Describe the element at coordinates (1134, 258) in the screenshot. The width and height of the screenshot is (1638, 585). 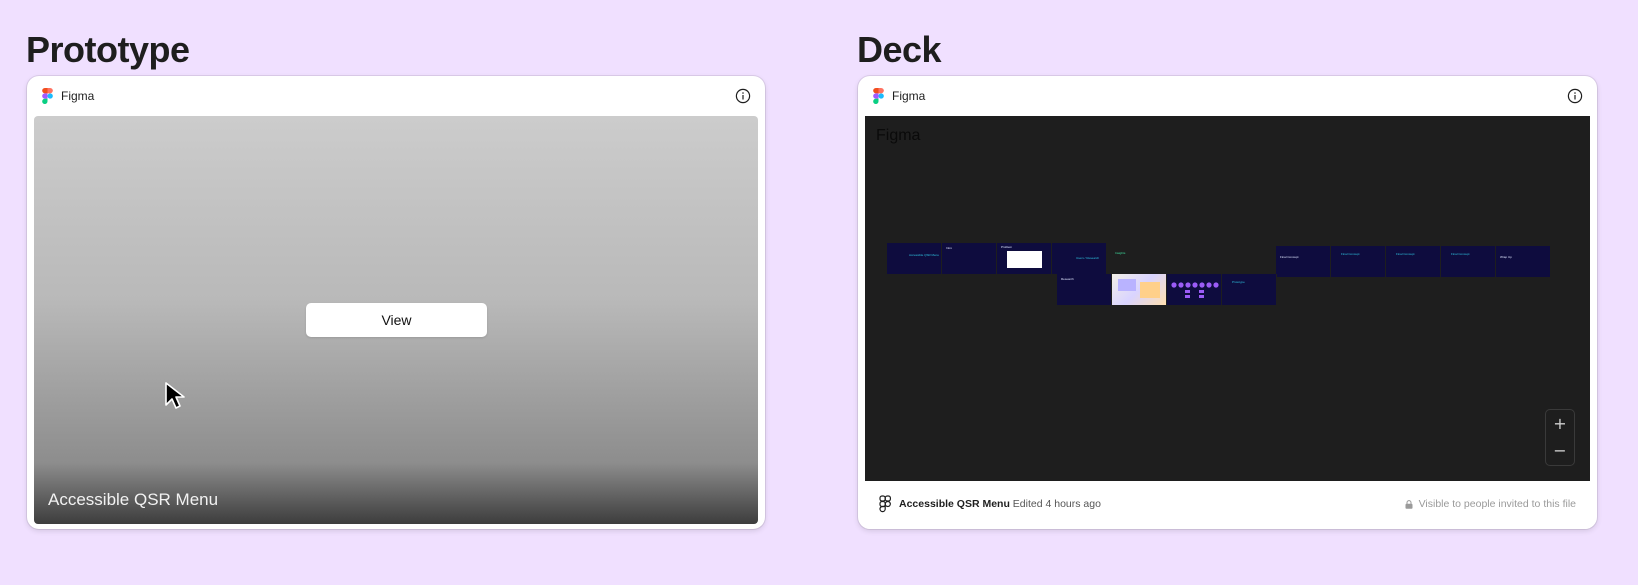
I see `slide-thumbnail: Insights` at that location.